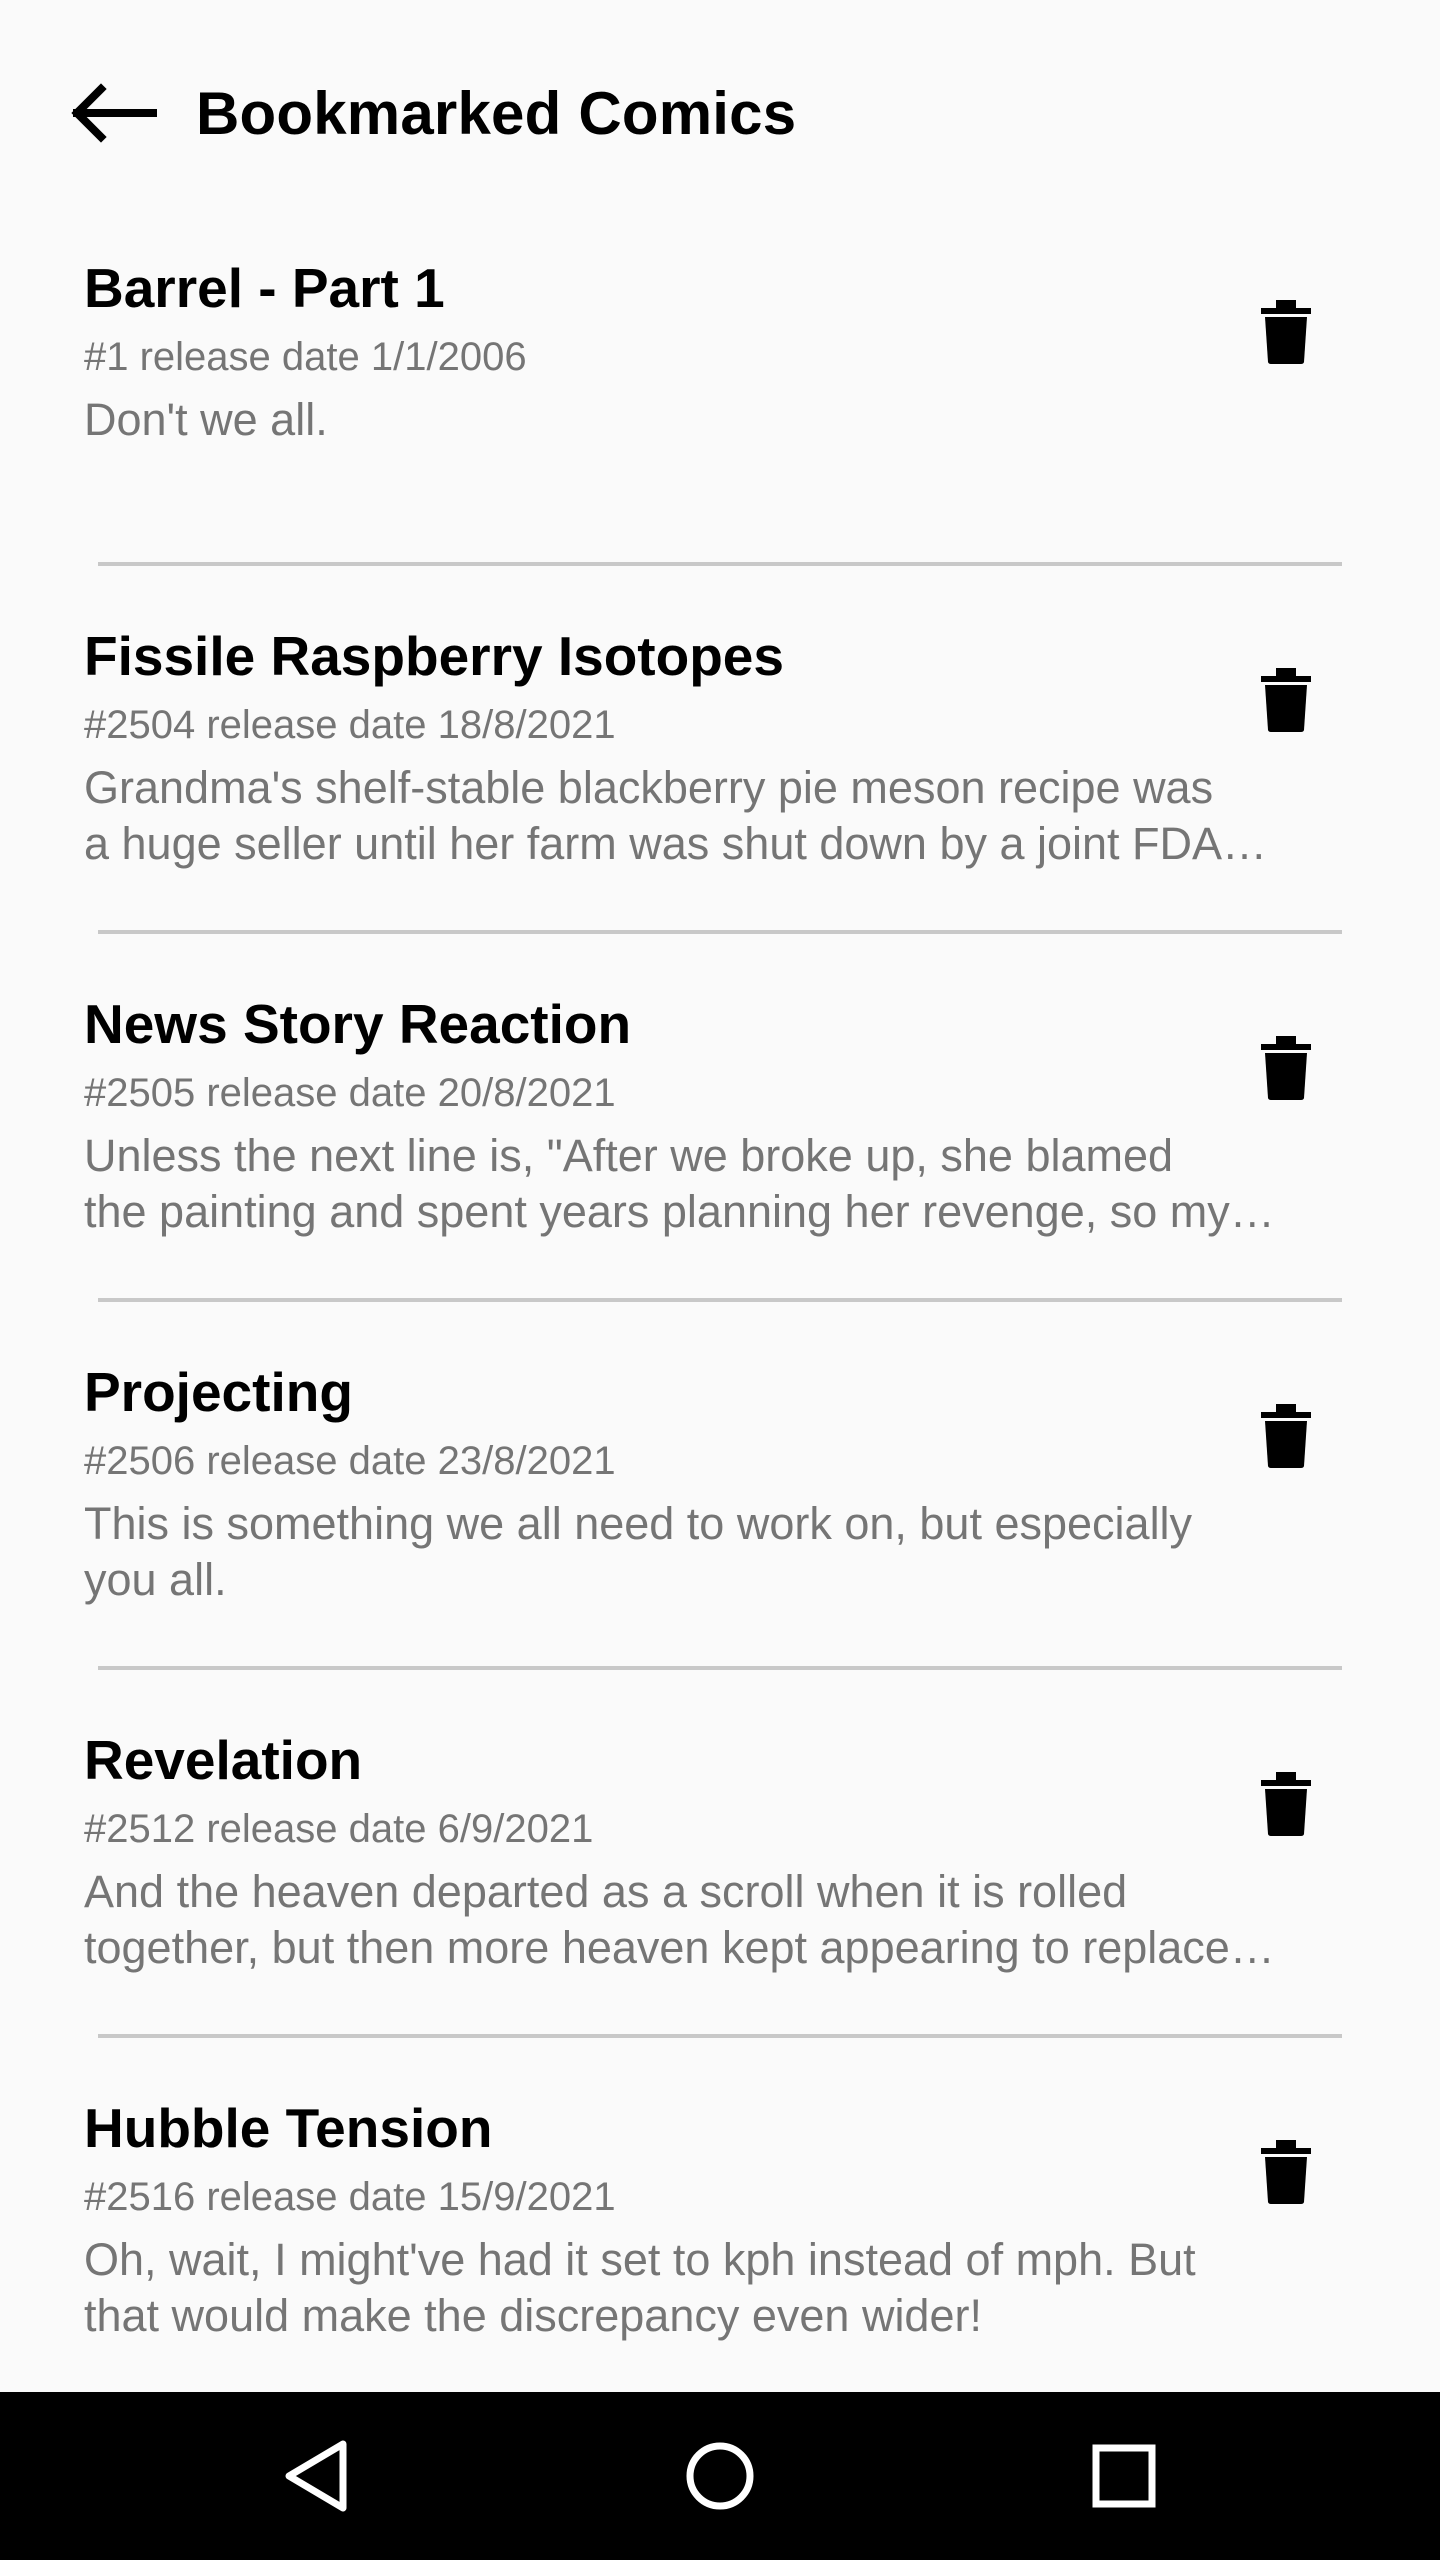 The height and width of the screenshot is (2560, 1440). What do you see at coordinates (155, 1579) in the screenshot?
I see `comic-description-line: you all.` at bounding box center [155, 1579].